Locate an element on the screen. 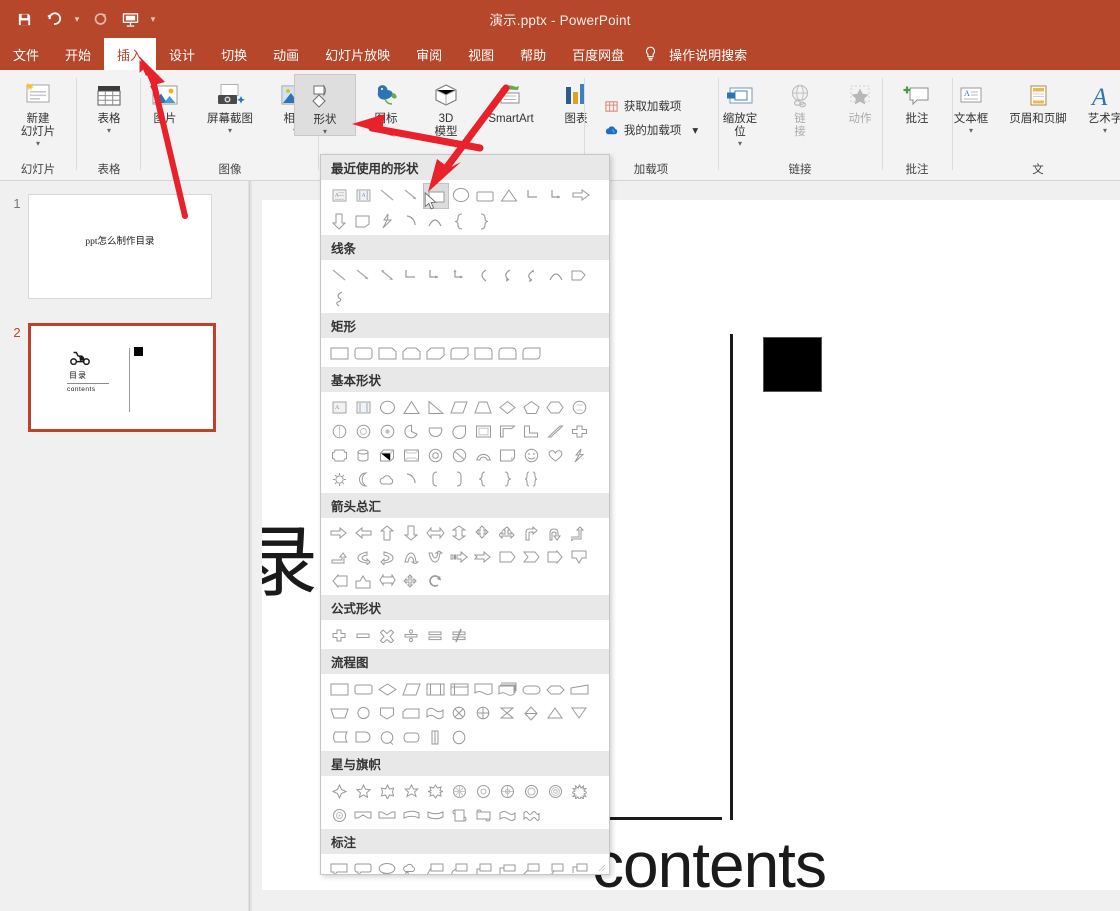  customize-qat-icon: ▾ is located at coordinates (153, 19).